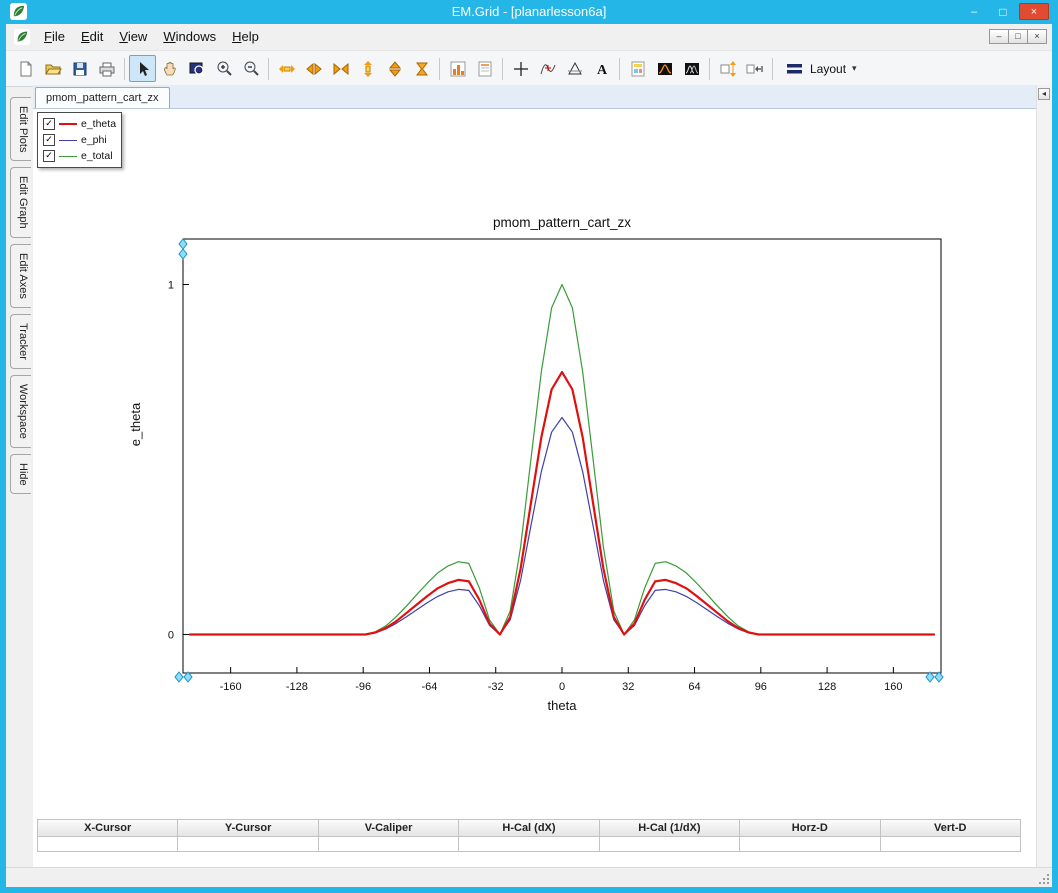  Describe the element at coordinates (20, 129) in the screenshot. I see `sidebar-tab-edit-plots: Edit Plots` at that location.